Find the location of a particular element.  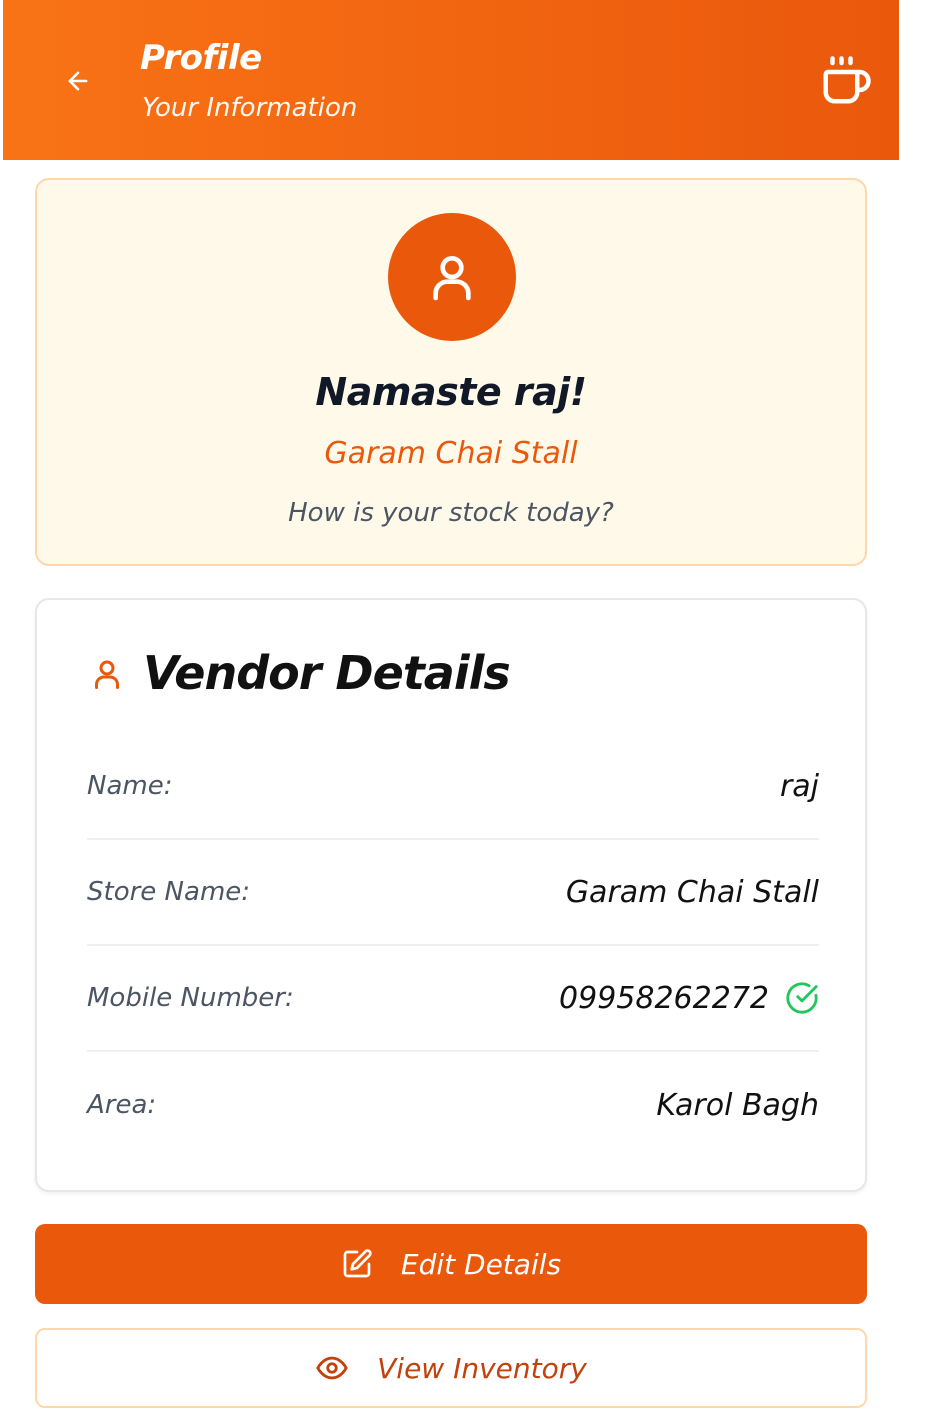

app-header: Profile Your Information is located at coordinates (451, 80).